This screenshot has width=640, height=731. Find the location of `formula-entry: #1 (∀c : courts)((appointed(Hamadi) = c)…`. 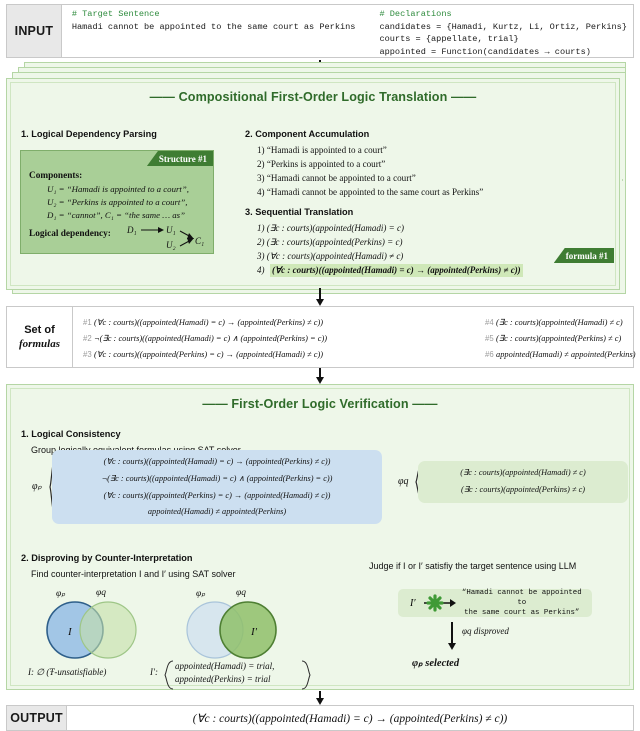

formula-entry: #1 (∀c : courts)((appointed(Hamadi) = c)… is located at coordinates (203, 322).